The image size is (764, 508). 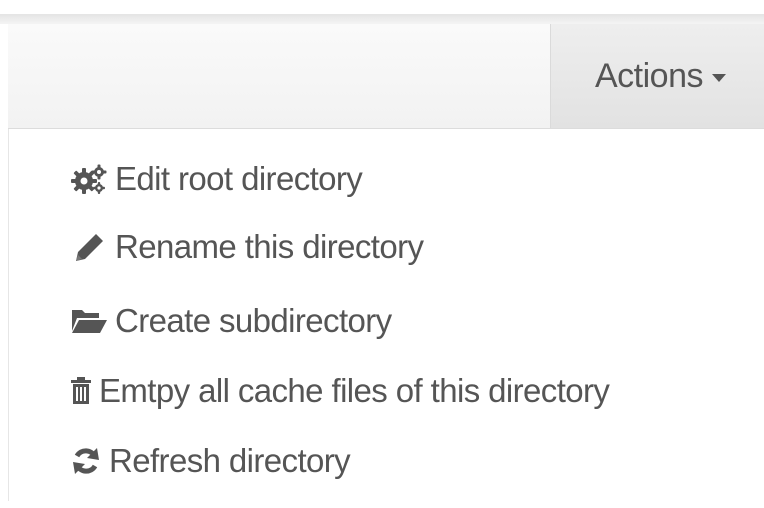 I want to click on actions-label: Actions, so click(x=649, y=75).